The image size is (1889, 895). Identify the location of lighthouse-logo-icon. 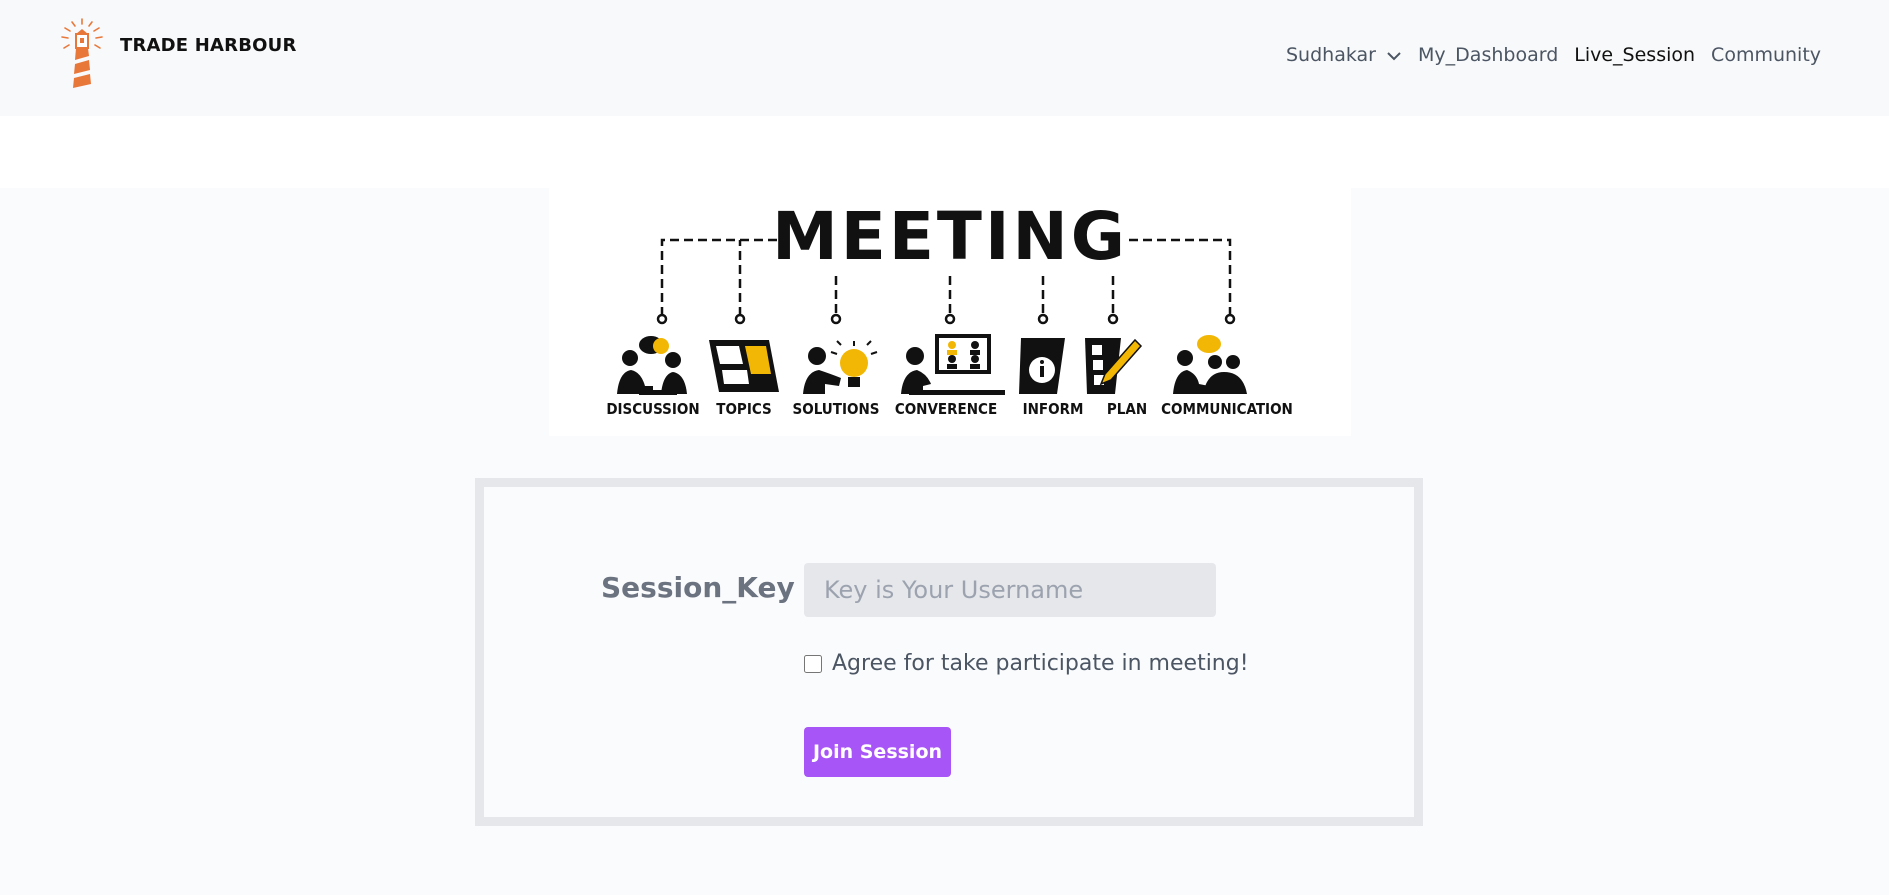
(82, 53).